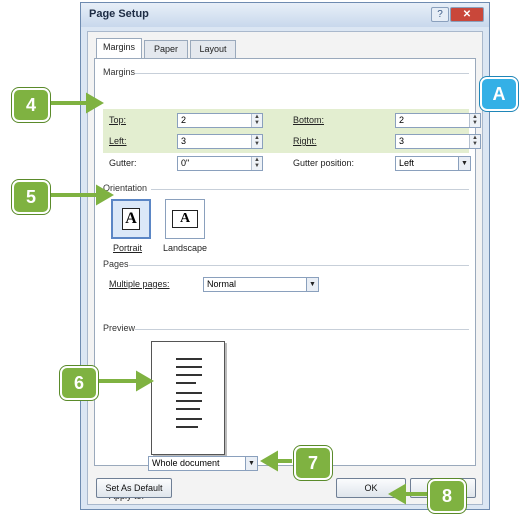 The width and height of the screenshot is (520, 516). Describe the element at coordinates (145, 381) in the screenshot. I see `arrow-6-head` at that location.